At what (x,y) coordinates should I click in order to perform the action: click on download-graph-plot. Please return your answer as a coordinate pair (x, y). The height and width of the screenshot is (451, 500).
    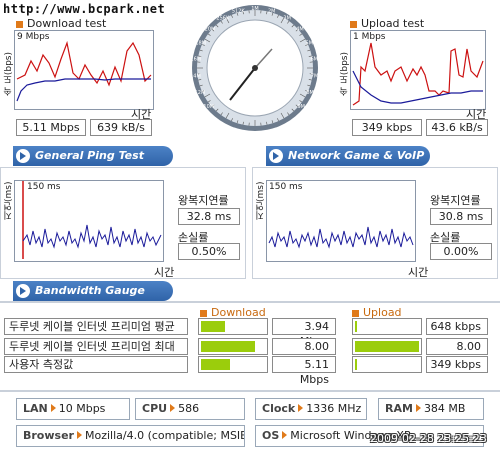
    Looking at the image, I should click on (84, 71).